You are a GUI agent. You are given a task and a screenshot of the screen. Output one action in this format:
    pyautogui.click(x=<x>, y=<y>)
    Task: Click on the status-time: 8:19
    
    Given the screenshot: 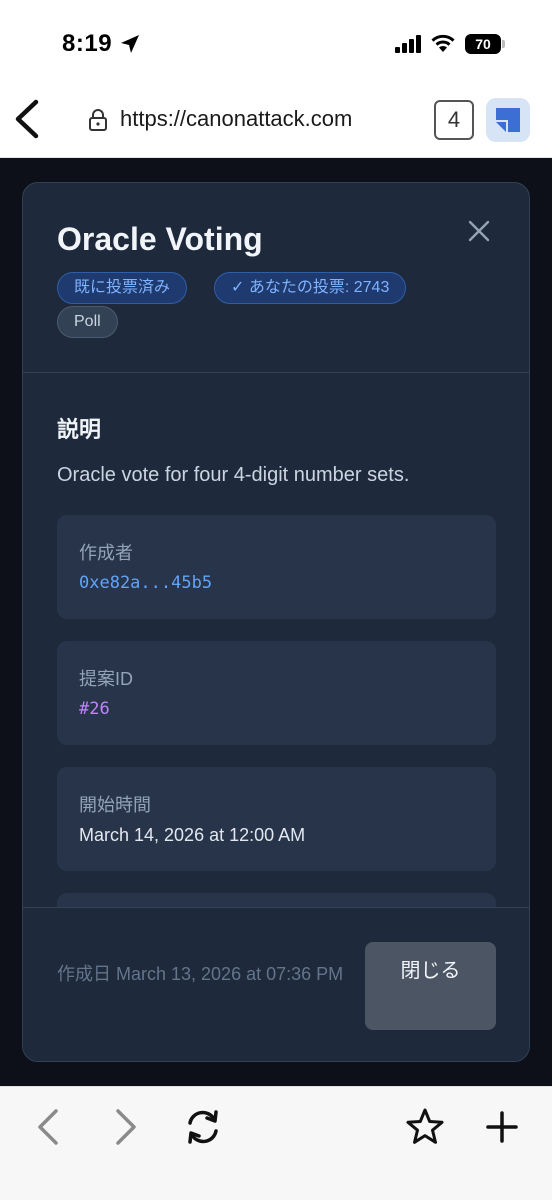 What is the action you would take?
    pyautogui.click(x=87, y=43)
    